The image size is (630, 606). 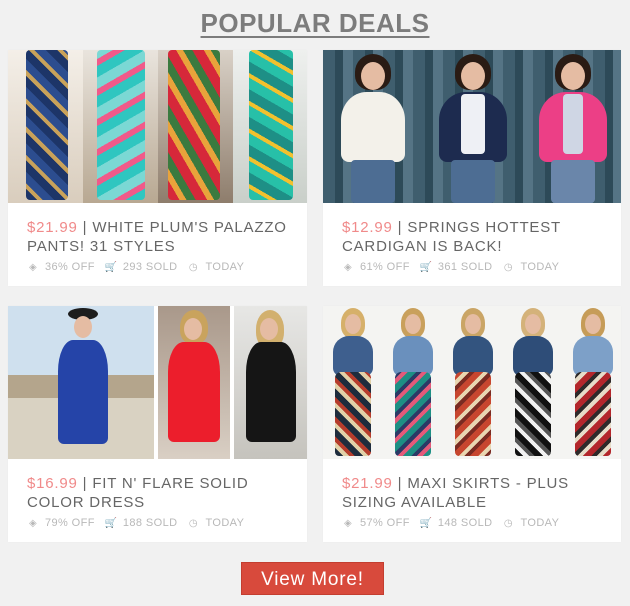 I want to click on section-title: POPULAR DEALS, so click(x=315, y=23).